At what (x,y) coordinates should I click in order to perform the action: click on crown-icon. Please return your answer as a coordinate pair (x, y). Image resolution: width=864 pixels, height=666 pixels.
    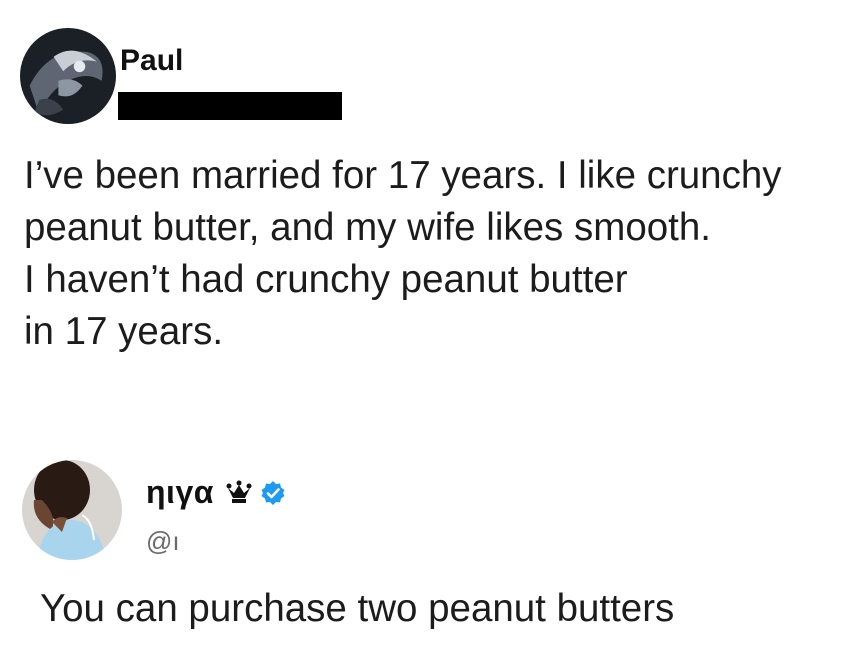
    Looking at the image, I should click on (239, 493).